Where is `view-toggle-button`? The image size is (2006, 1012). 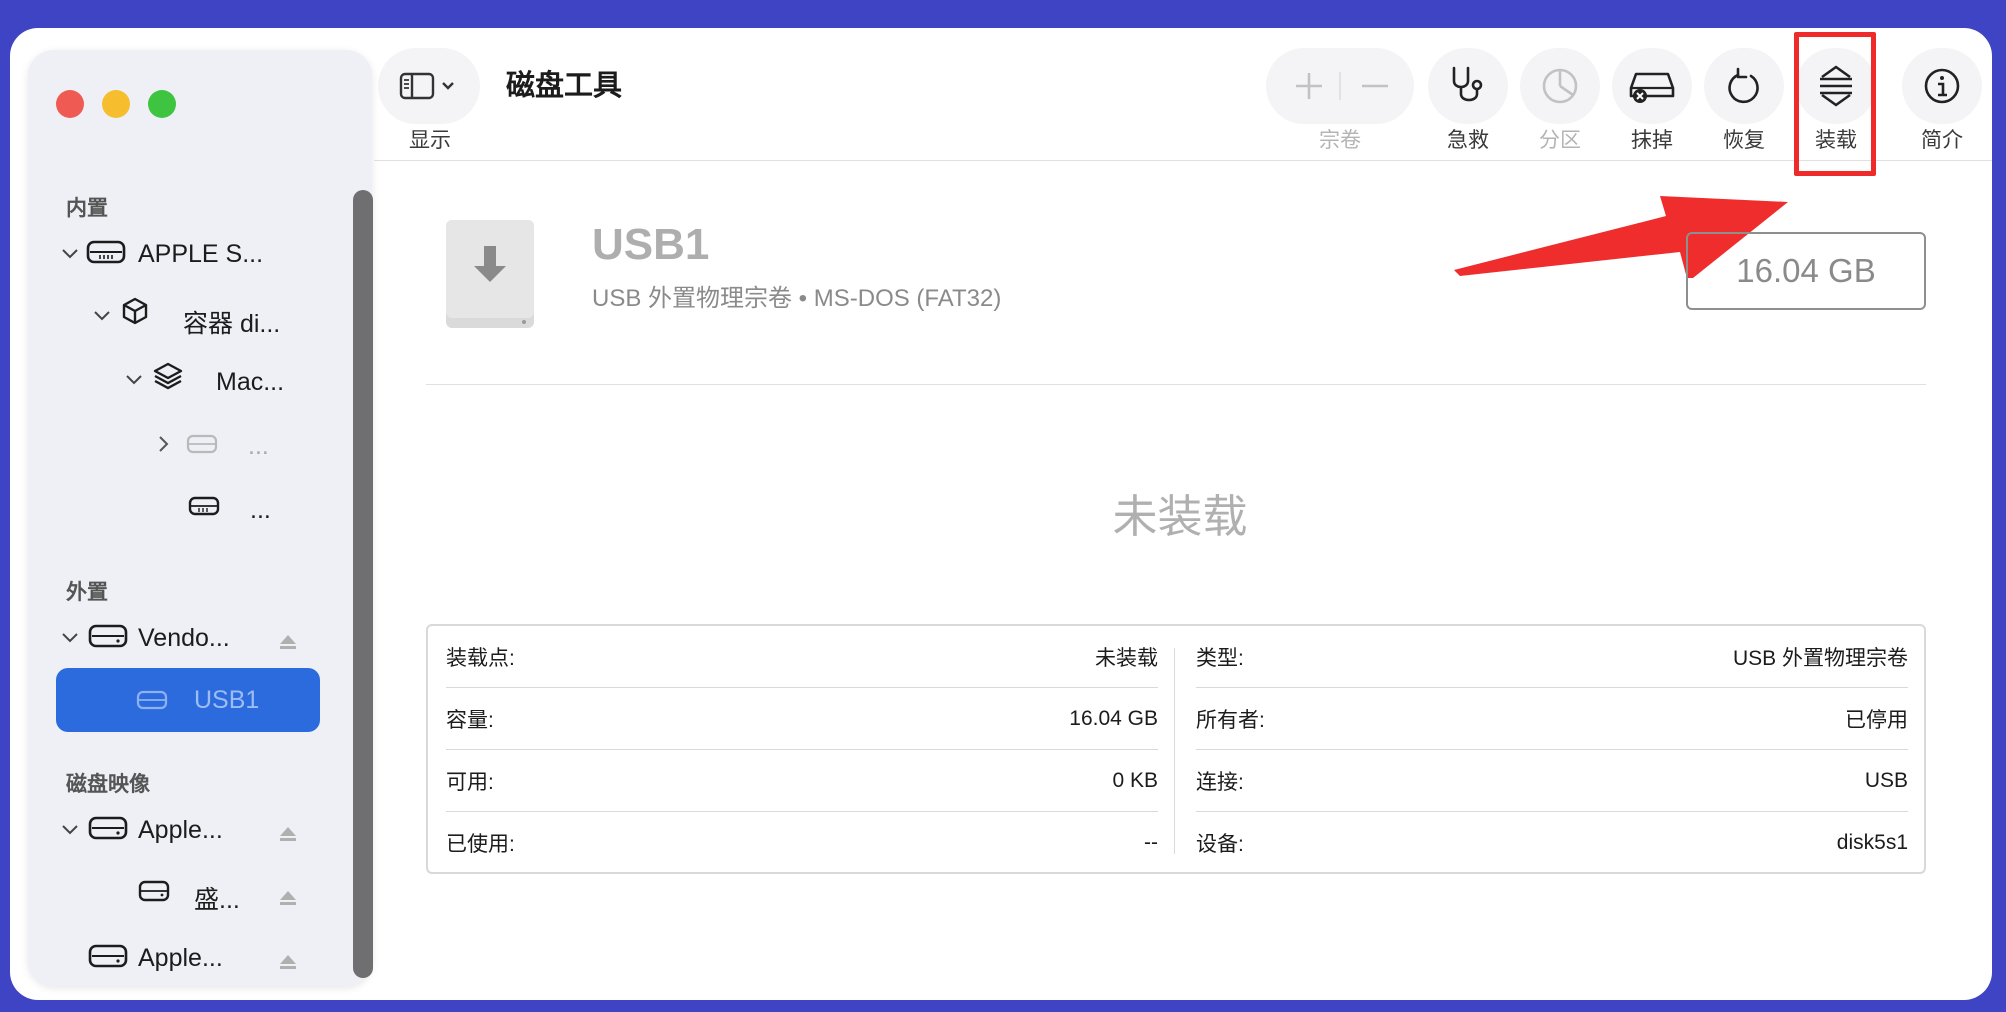
view-toggle-button is located at coordinates (429, 86).